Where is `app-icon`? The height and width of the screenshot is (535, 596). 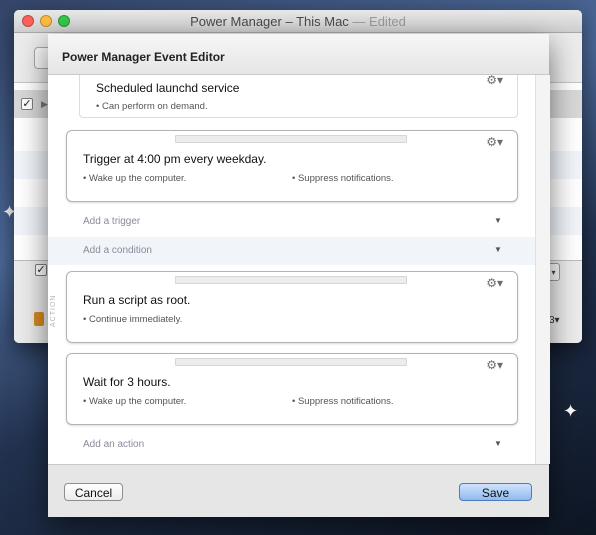 app-icon is located at coordinates (39, 319).